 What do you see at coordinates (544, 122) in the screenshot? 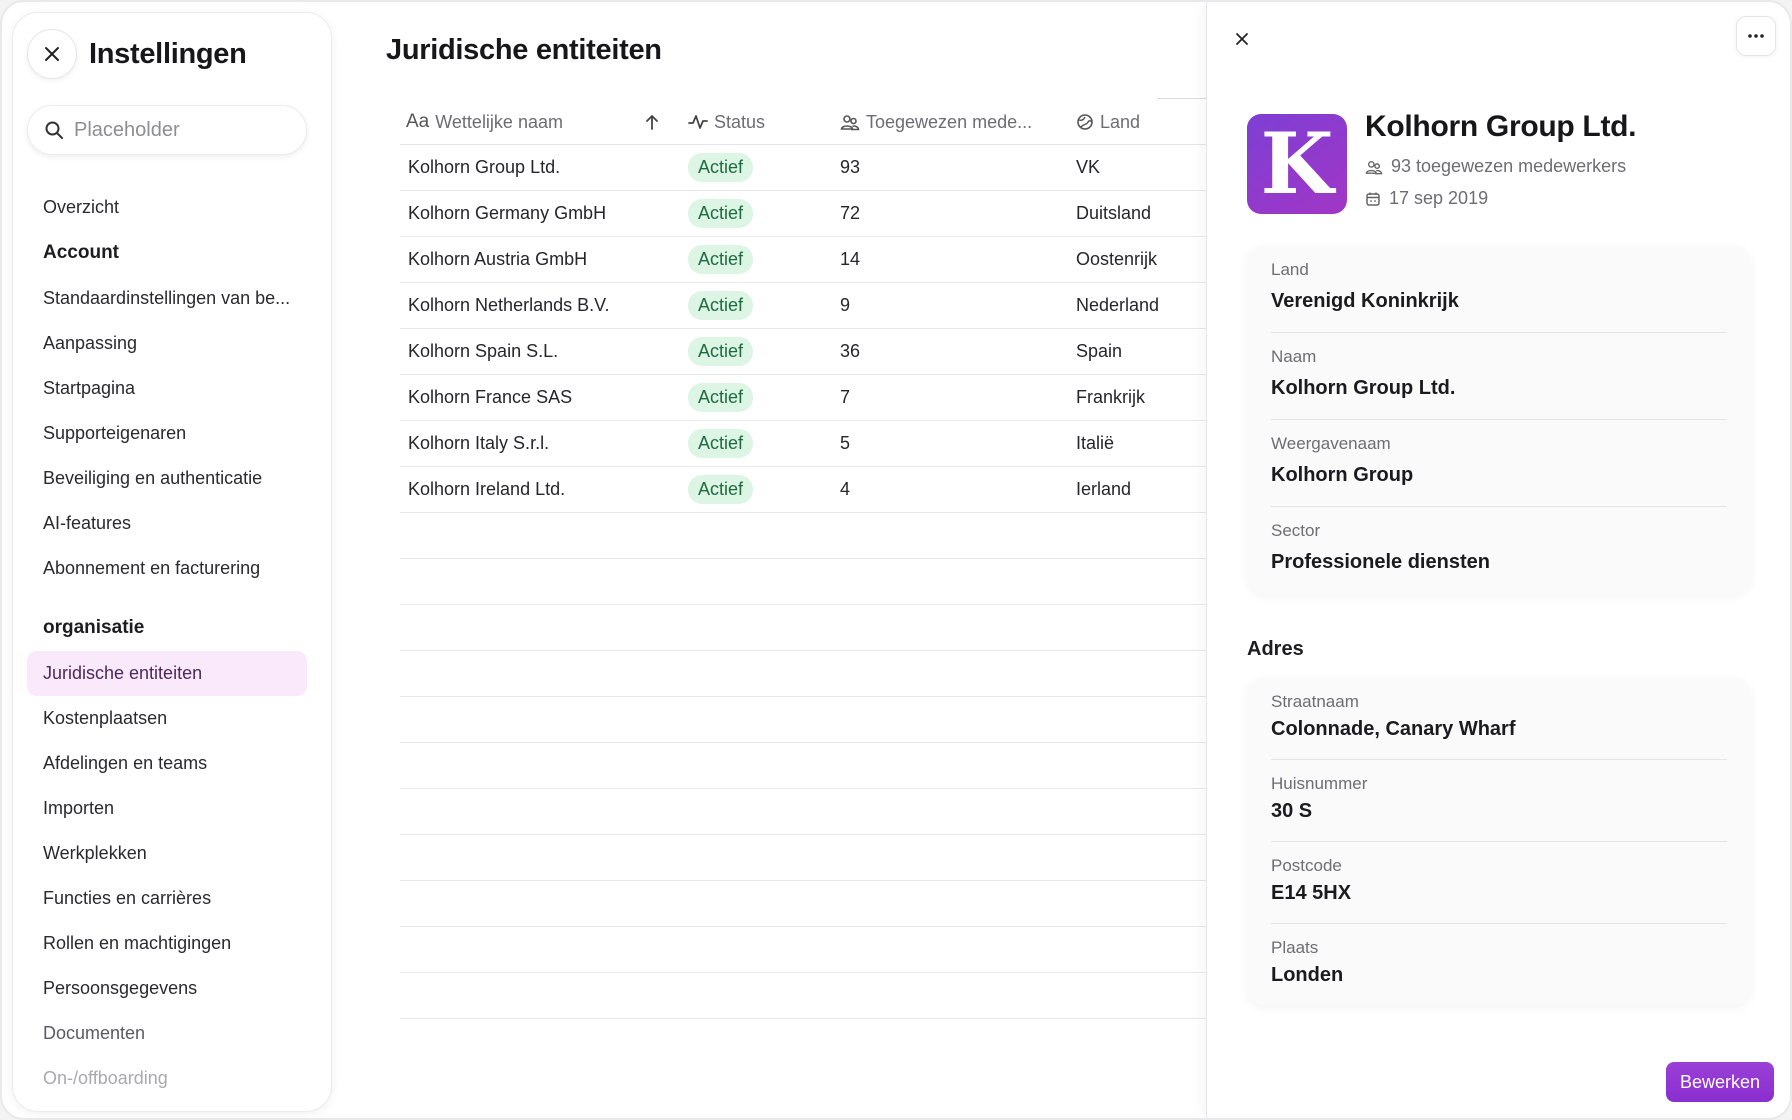
I see `column-header-name: Aa Wettelijke naam` at bounding box center [544, 122].